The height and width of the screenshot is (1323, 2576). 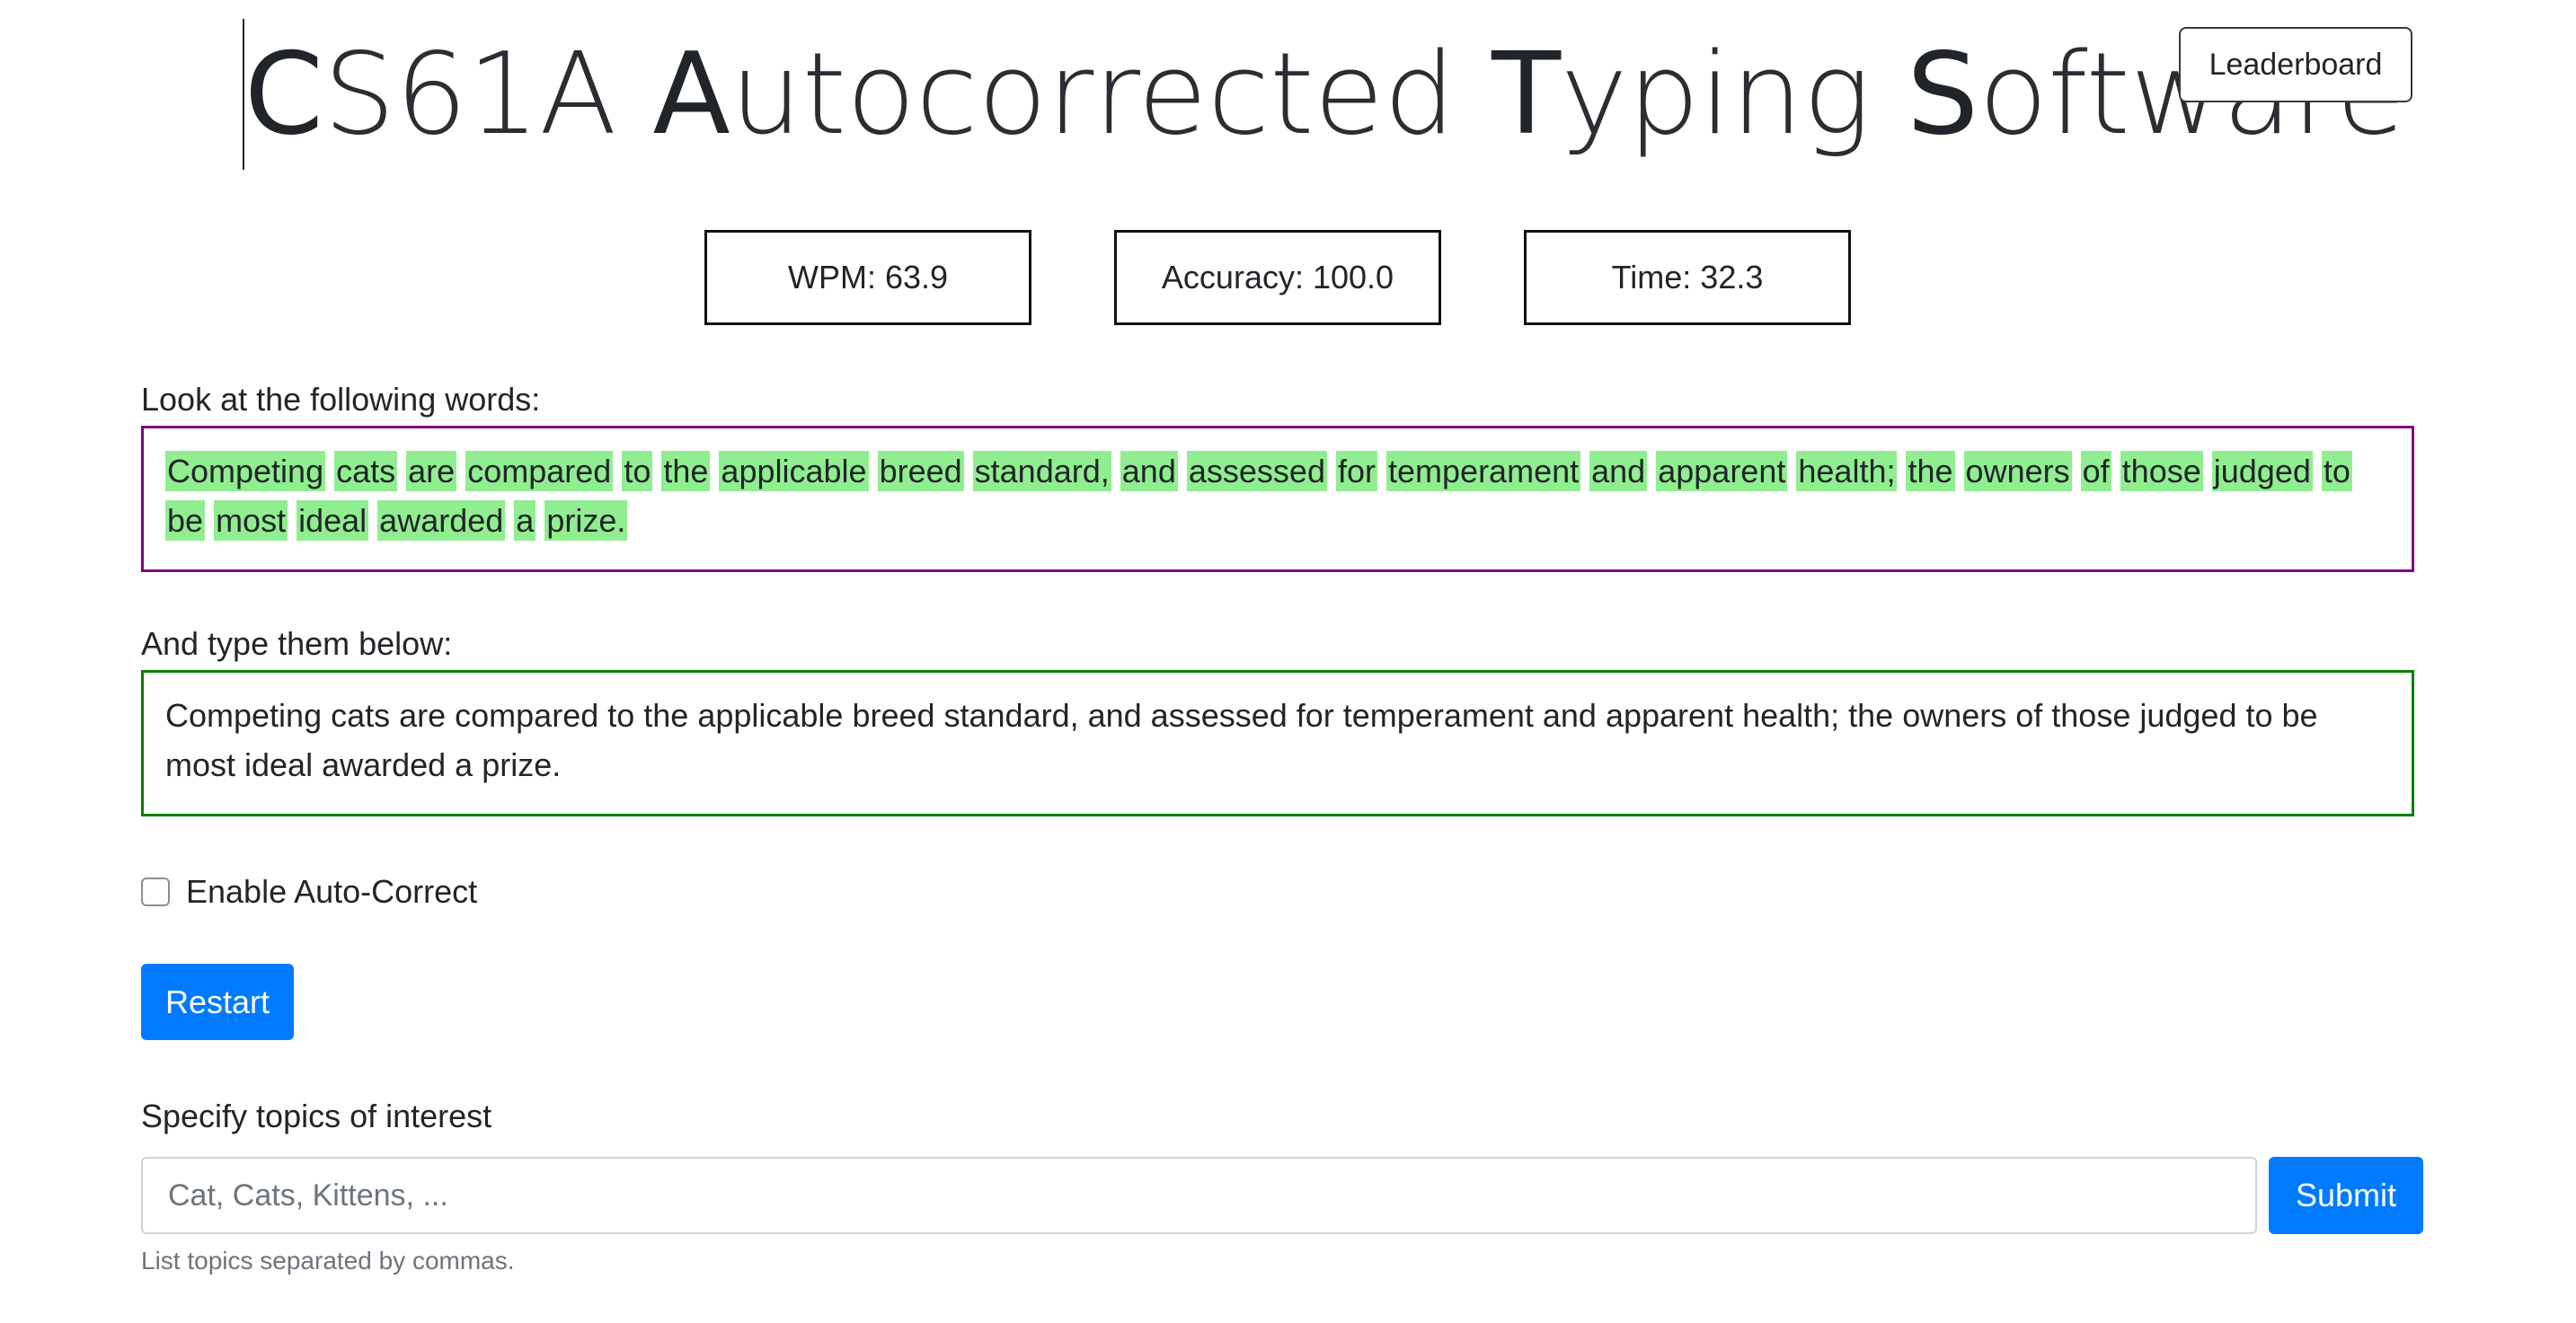 I want to click on prompt-word: assessed, so click(x=1257, y=471).